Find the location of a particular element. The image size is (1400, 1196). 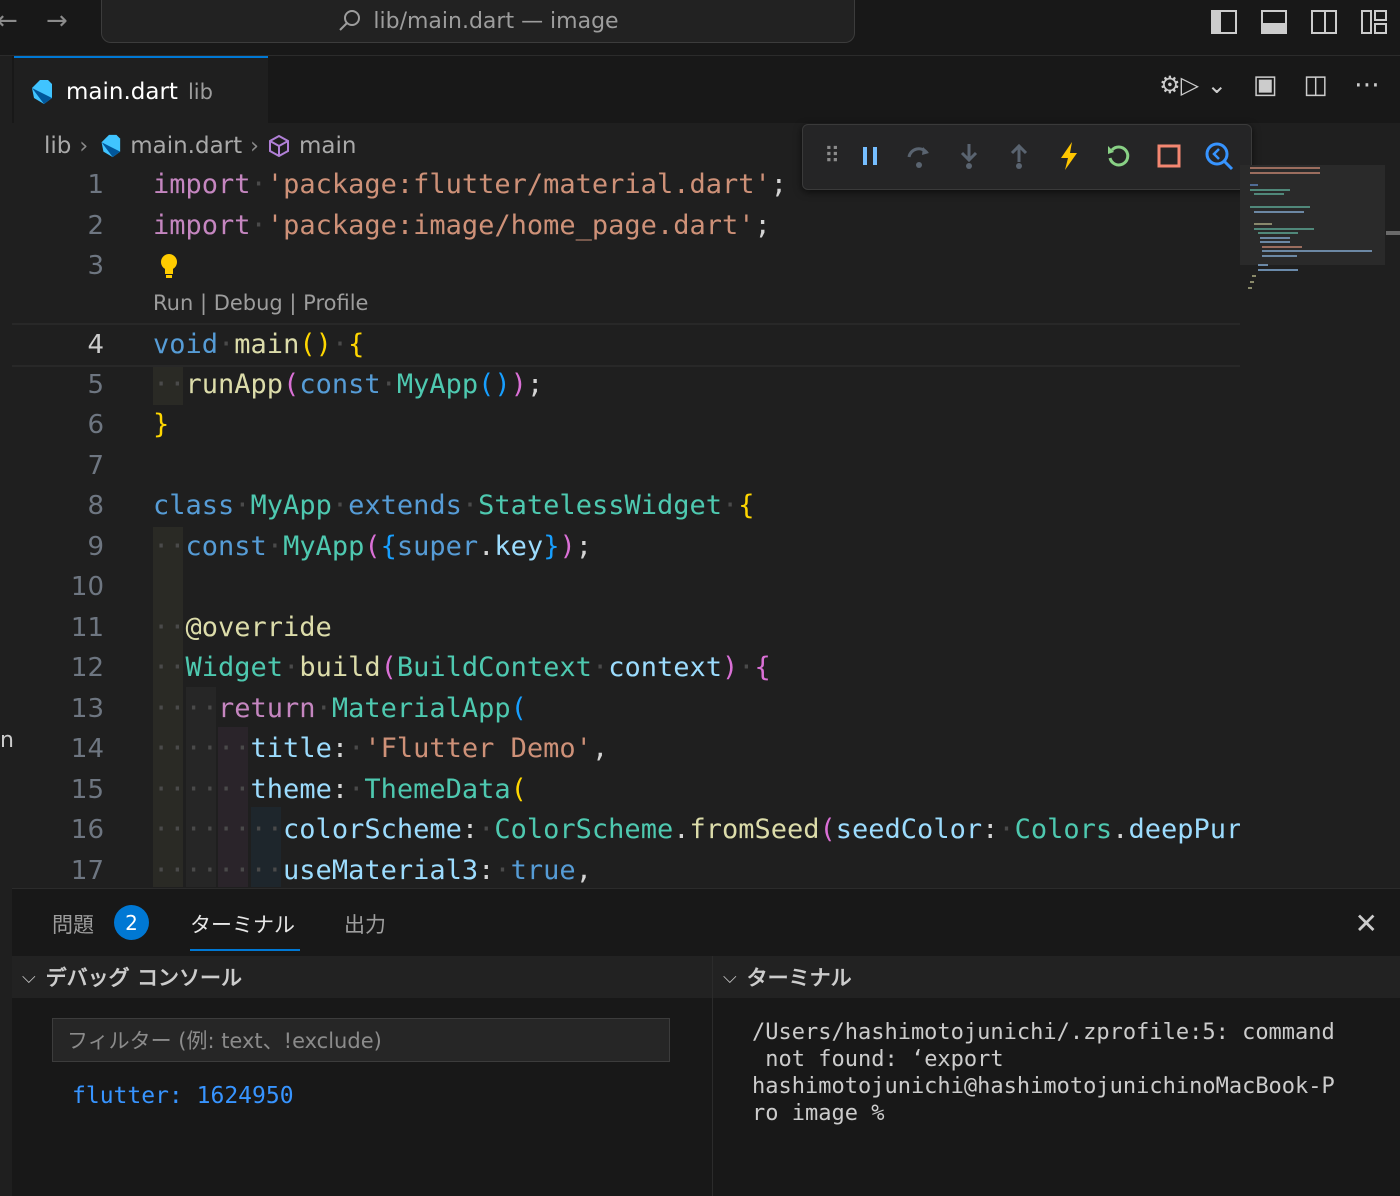

code-token: context is located at coordinates (665, 667).